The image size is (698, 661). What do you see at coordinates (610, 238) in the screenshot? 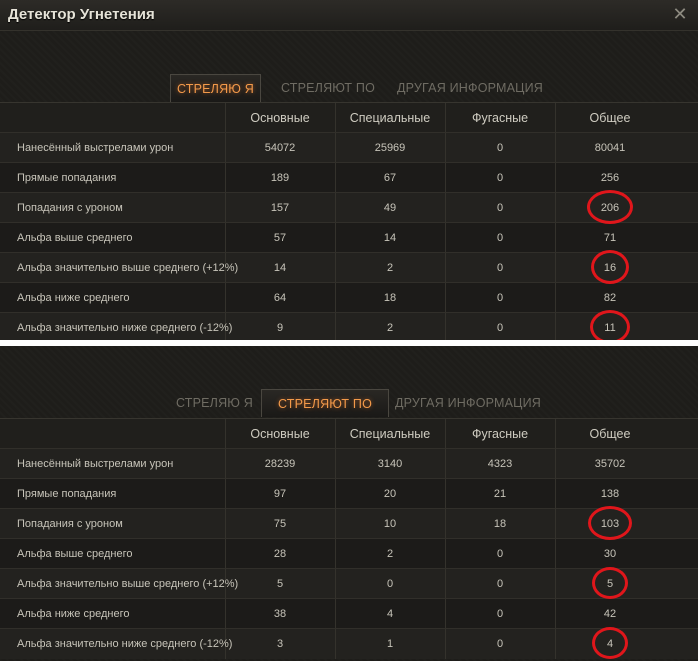
I see `table-cell: 71` at bounding box center [610, 238].